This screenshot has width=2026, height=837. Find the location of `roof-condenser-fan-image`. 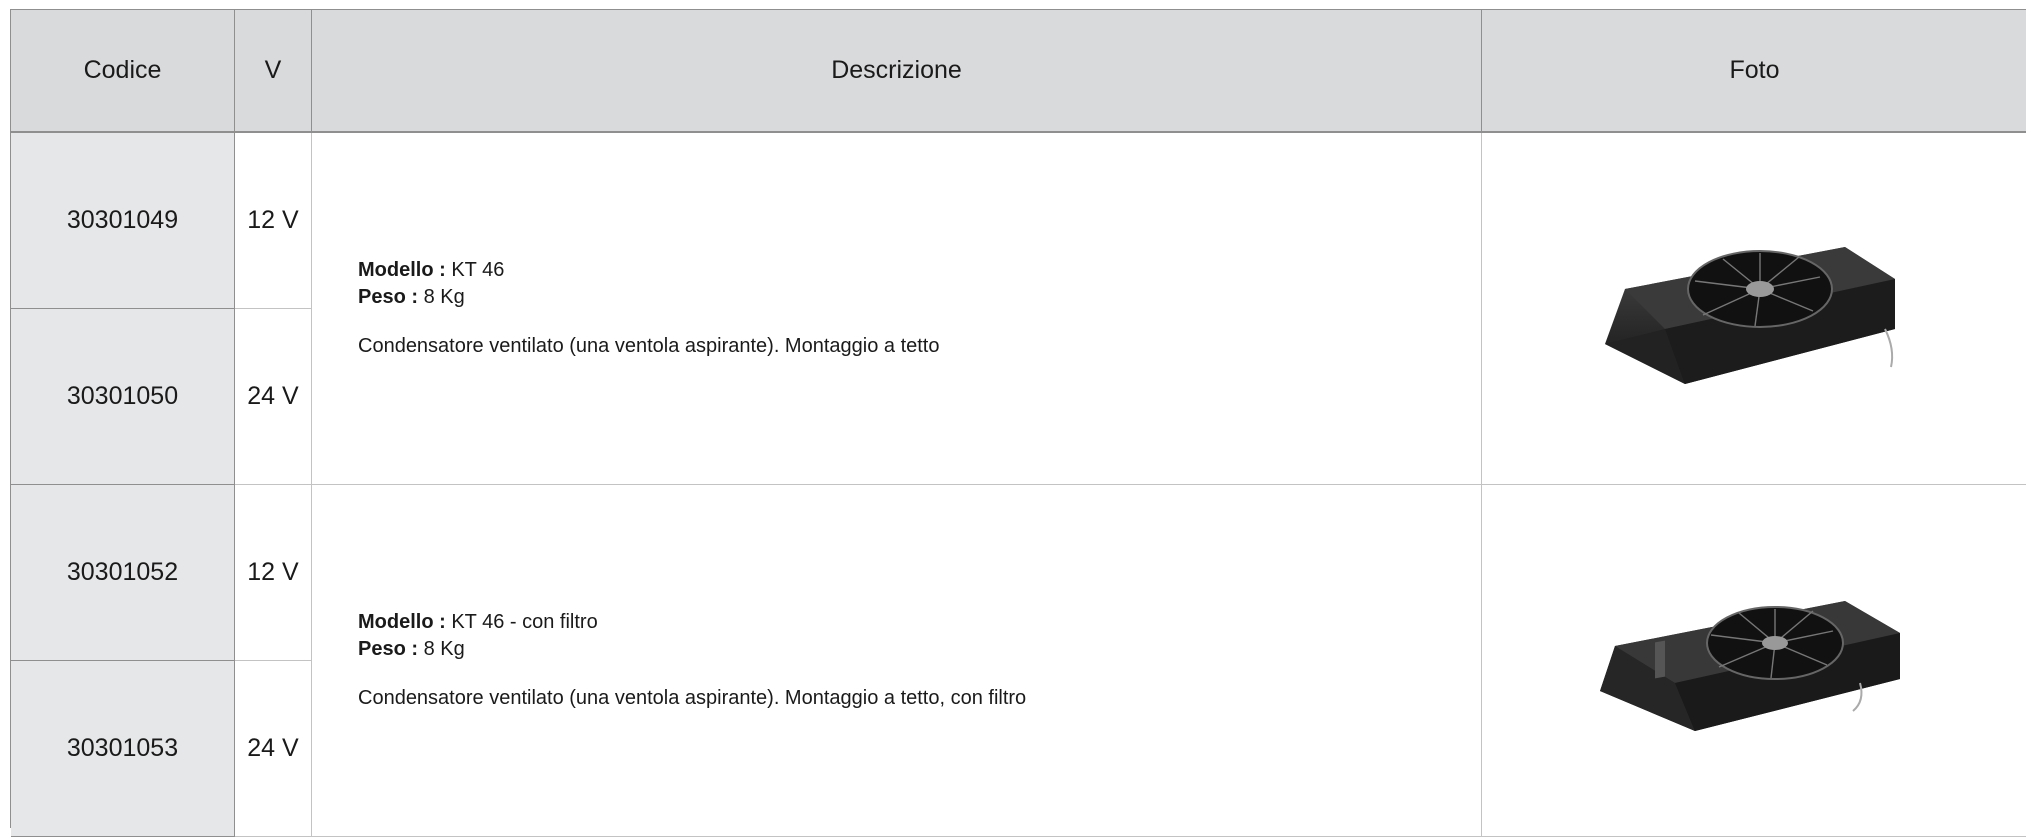

roof-condenser-fan-image is located at coordinates (1749, 315).